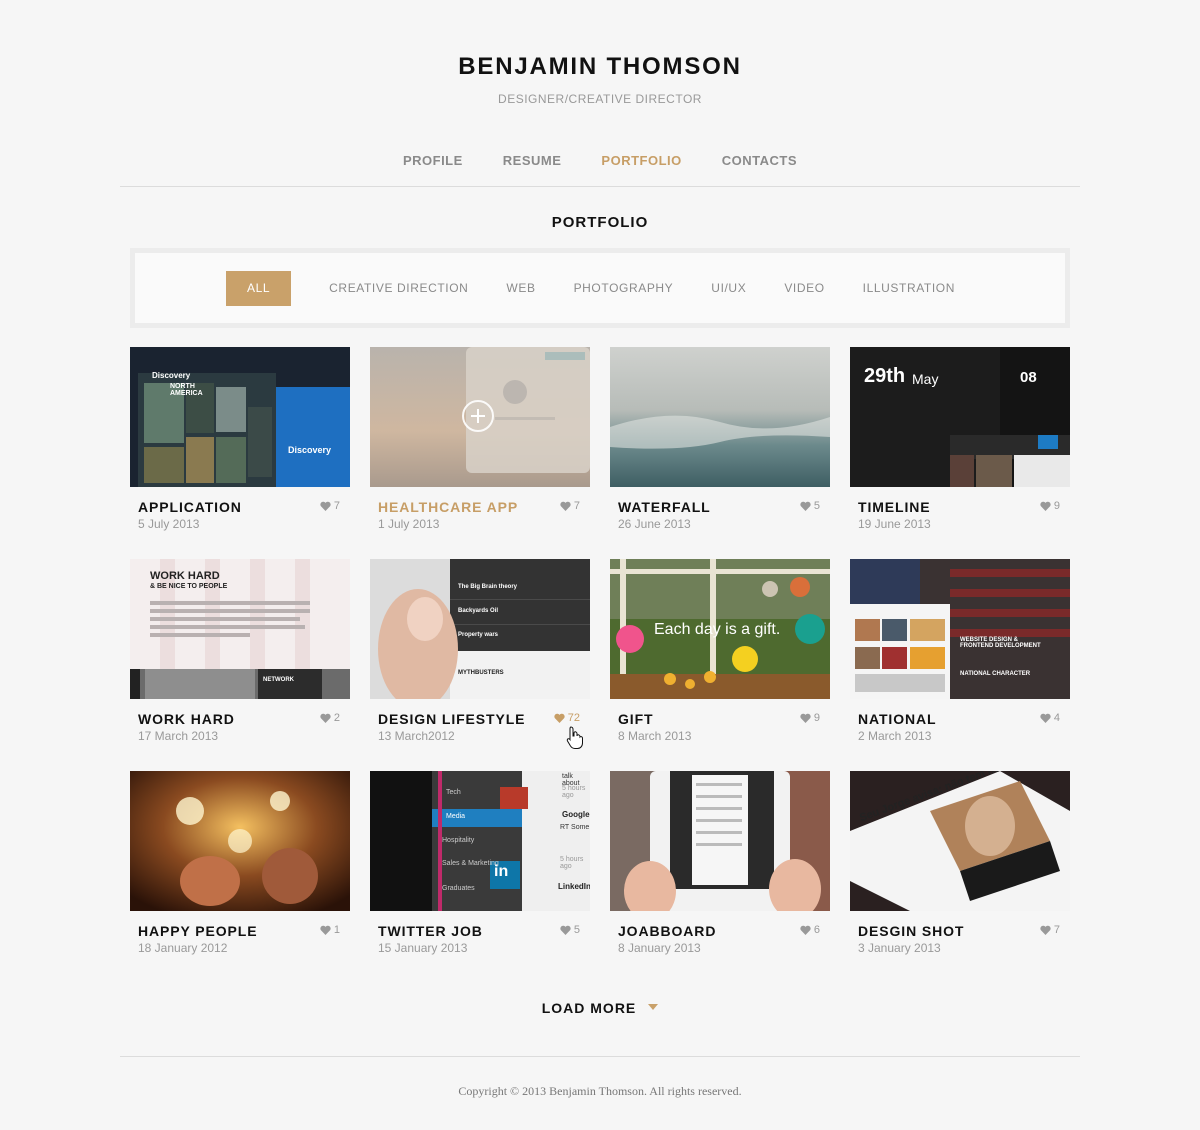  I want to click on load-more-button: LOAD MORE, so click(600, 1008).